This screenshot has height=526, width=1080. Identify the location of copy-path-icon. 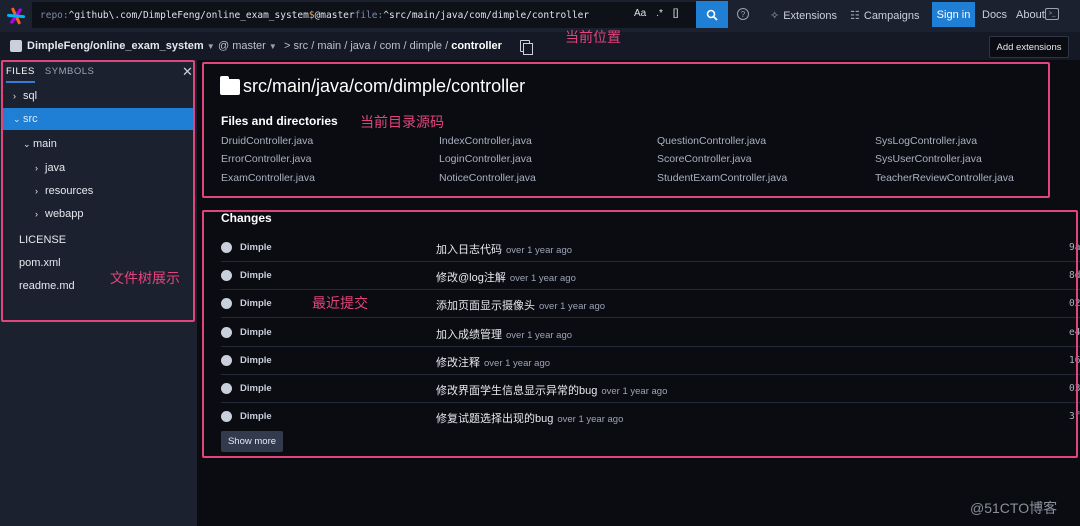
(526, 47).